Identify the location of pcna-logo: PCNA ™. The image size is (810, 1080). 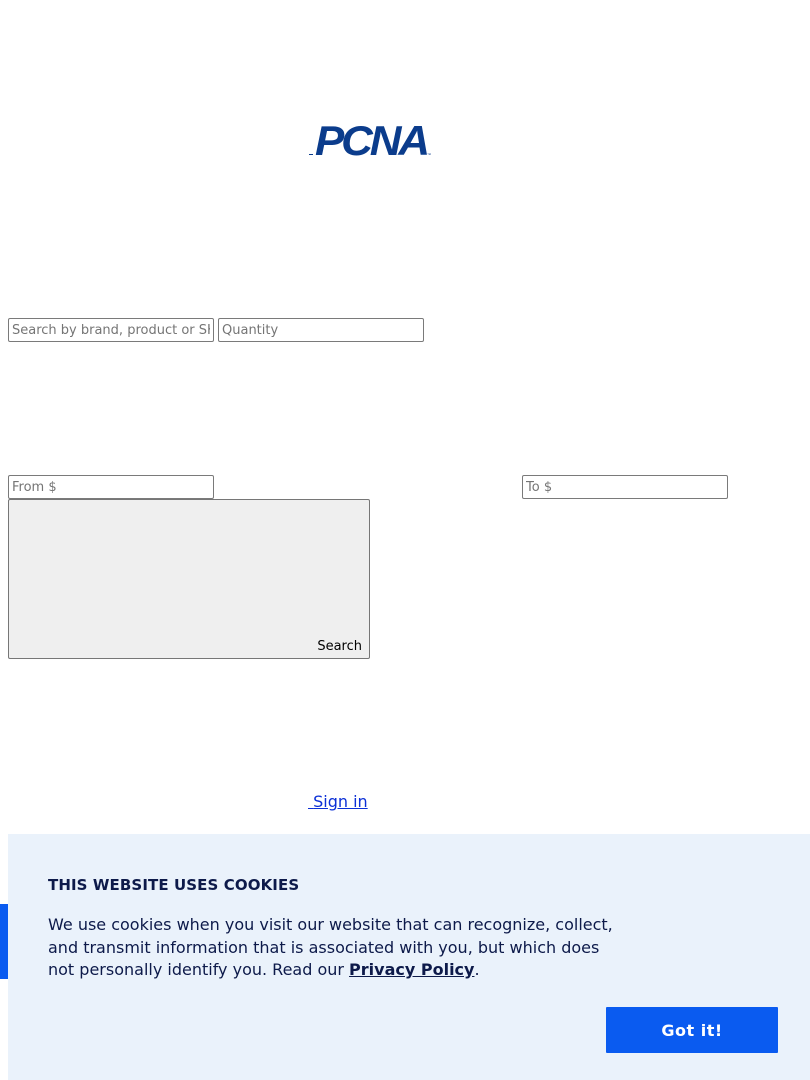
(373, 140).